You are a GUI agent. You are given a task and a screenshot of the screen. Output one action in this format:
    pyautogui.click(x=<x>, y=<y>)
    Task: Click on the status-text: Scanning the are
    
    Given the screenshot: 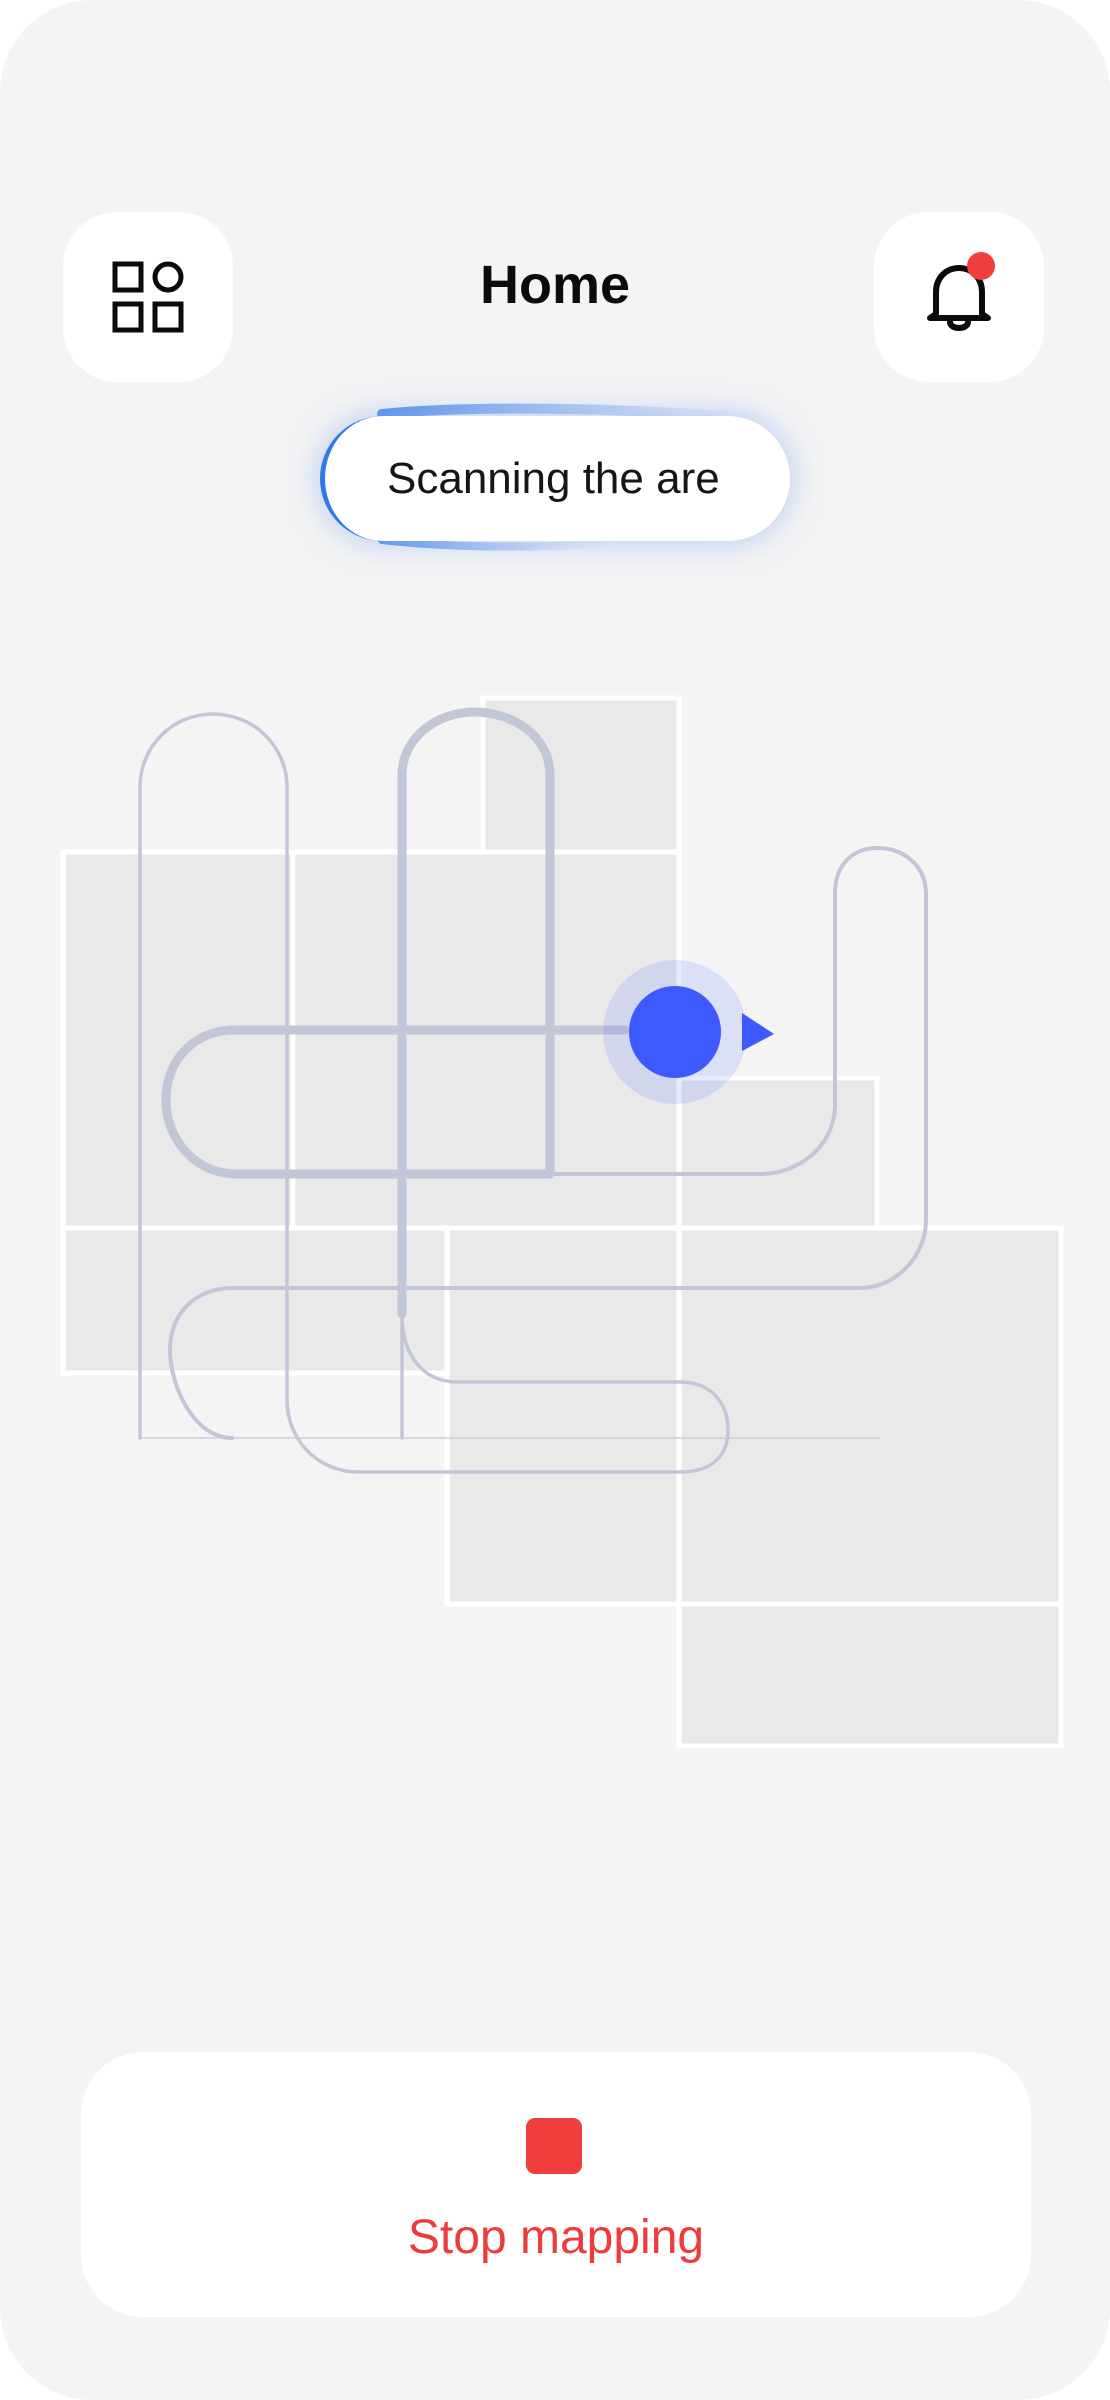 What is the action you would take?
    pyautogui.click(x=553, y=478)
    